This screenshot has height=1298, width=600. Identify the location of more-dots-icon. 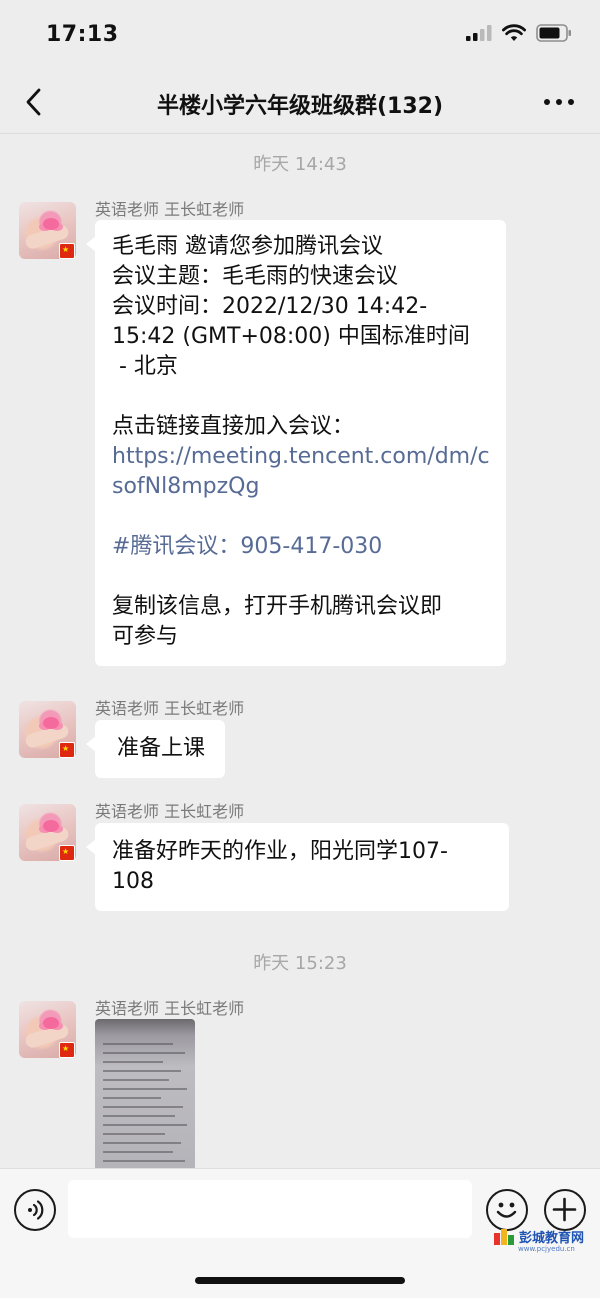
(559, 102).